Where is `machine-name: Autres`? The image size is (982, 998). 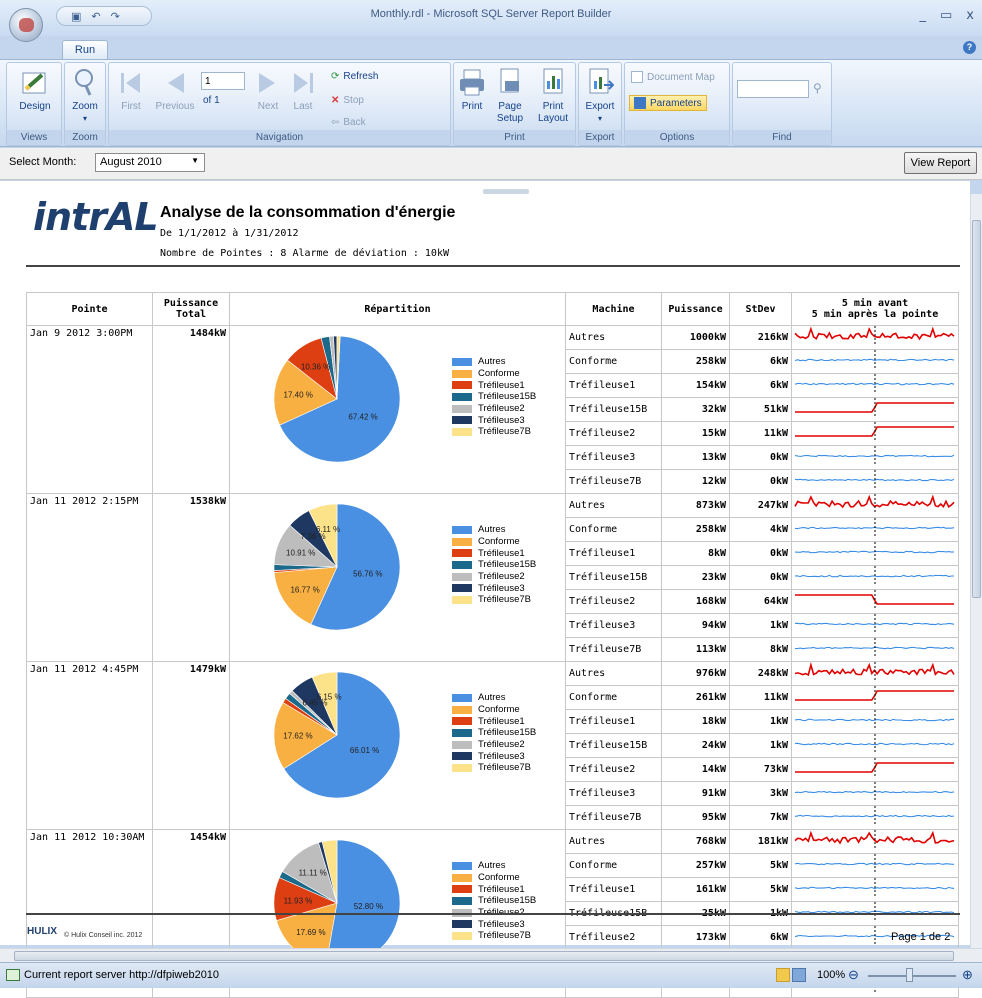 machine-name: Autres is located at coordinates (613, 841).